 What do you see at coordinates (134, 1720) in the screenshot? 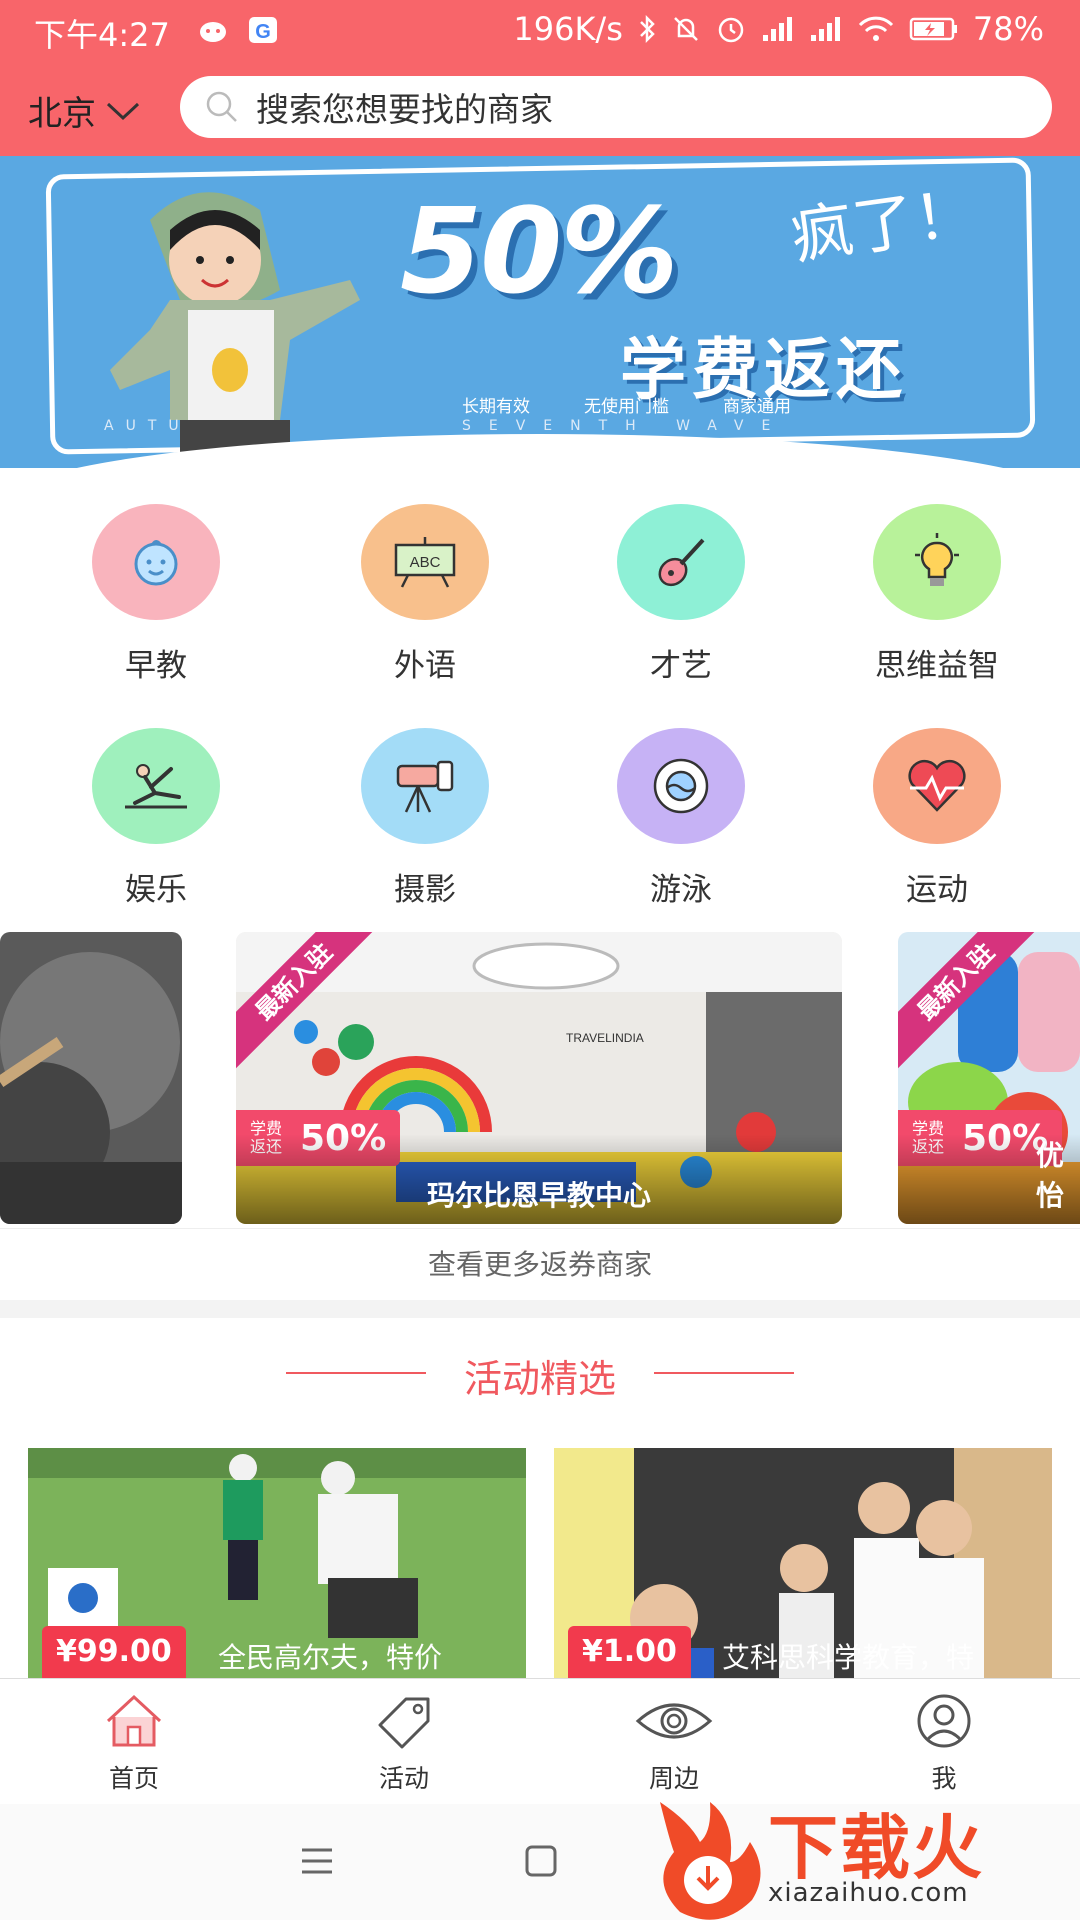
I see `home-icon` at bounding box center [134, 1720].